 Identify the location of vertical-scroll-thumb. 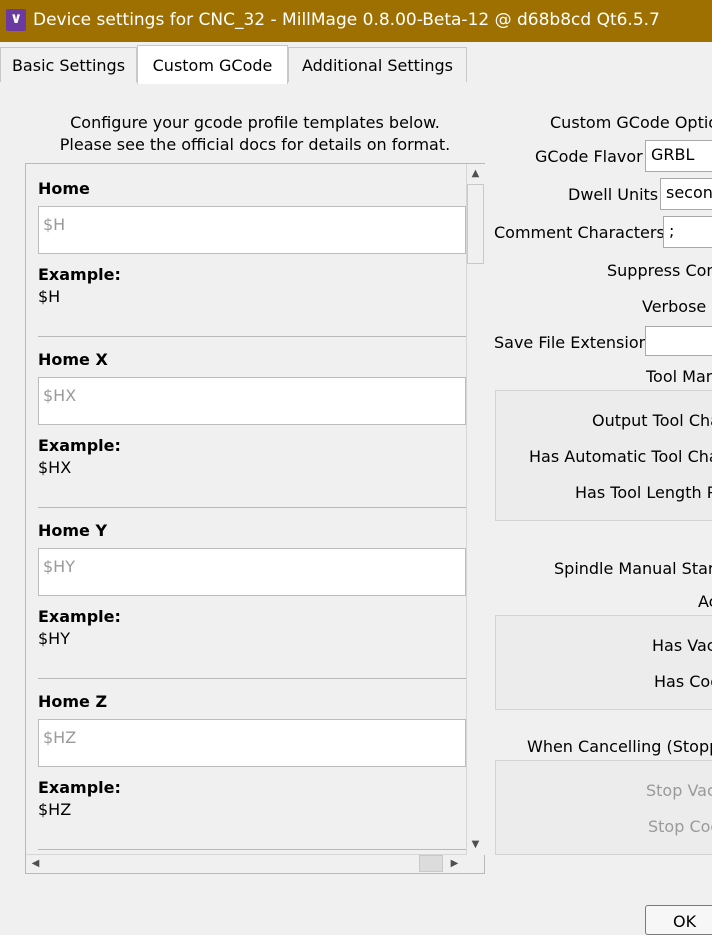
(475, 224).